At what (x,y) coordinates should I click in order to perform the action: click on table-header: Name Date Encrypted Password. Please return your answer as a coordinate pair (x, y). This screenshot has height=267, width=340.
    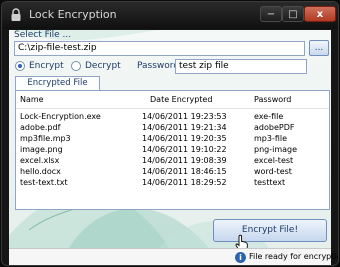
    Looking at the image, I should click on (172, 100).